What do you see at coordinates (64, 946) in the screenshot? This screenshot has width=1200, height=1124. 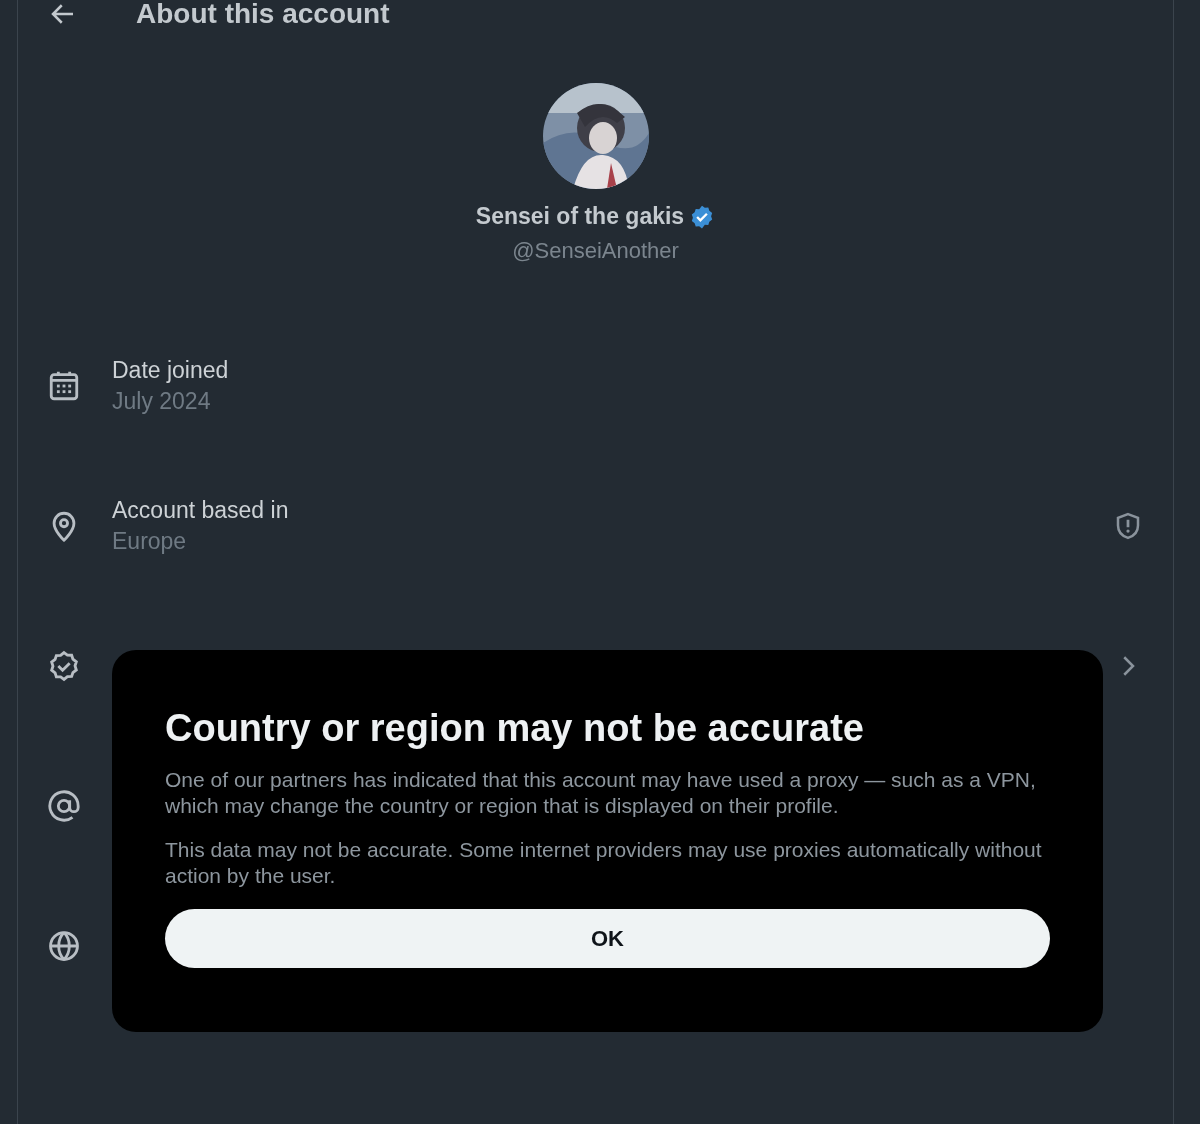 I see `globe-icon` at bounding box center [64, 946].